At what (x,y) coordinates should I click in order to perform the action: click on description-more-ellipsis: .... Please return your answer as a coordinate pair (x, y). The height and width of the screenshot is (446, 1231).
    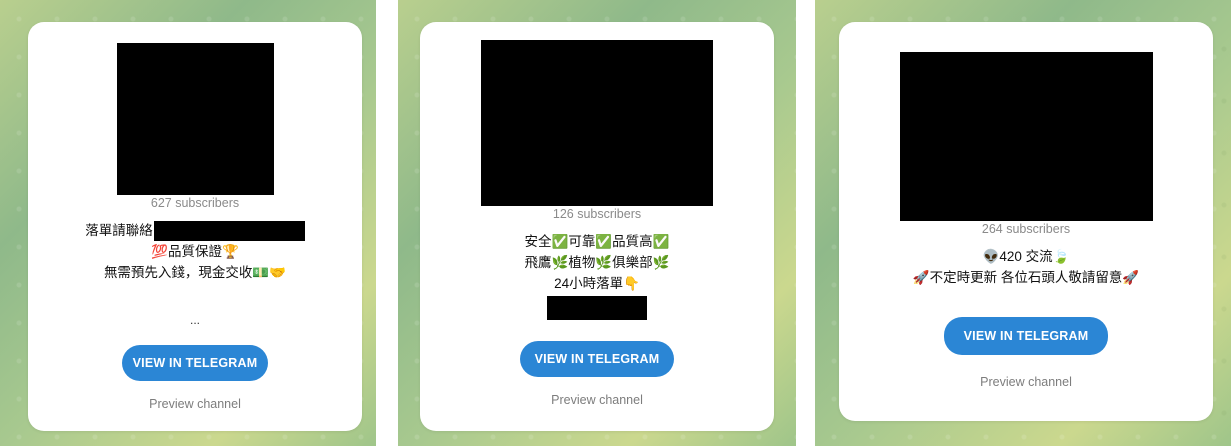
    Looking at the image, I should click on (194, 320).